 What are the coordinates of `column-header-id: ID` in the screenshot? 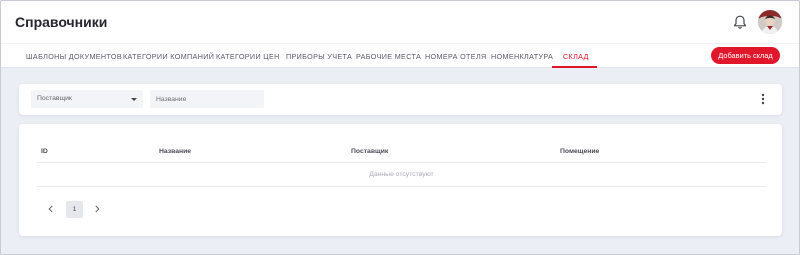 It's located at (44, 151).